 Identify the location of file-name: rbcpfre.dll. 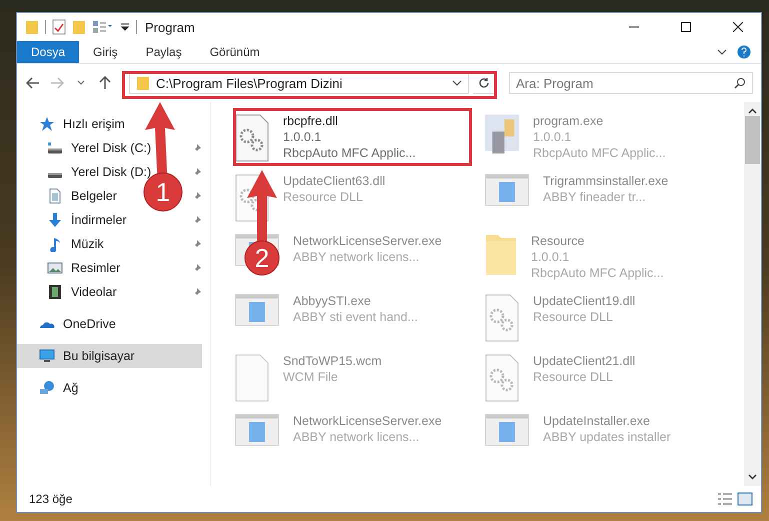
(349, 121).